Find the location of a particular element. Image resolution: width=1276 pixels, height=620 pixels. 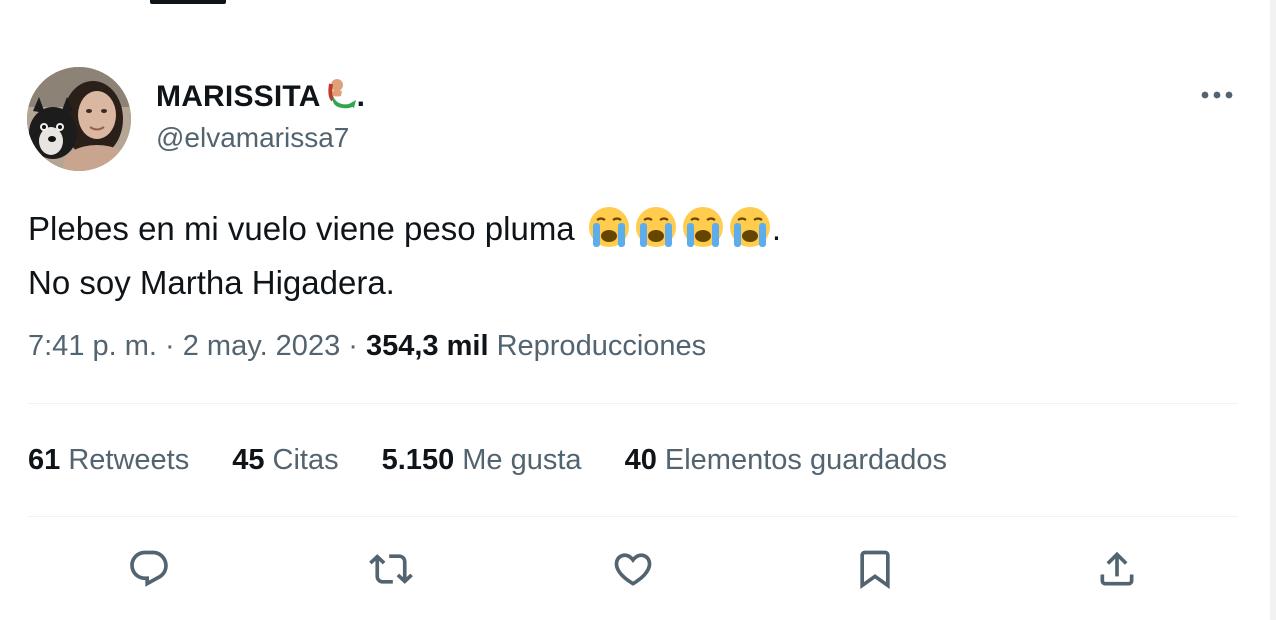

more-button is located at coordinates (1217, 96).